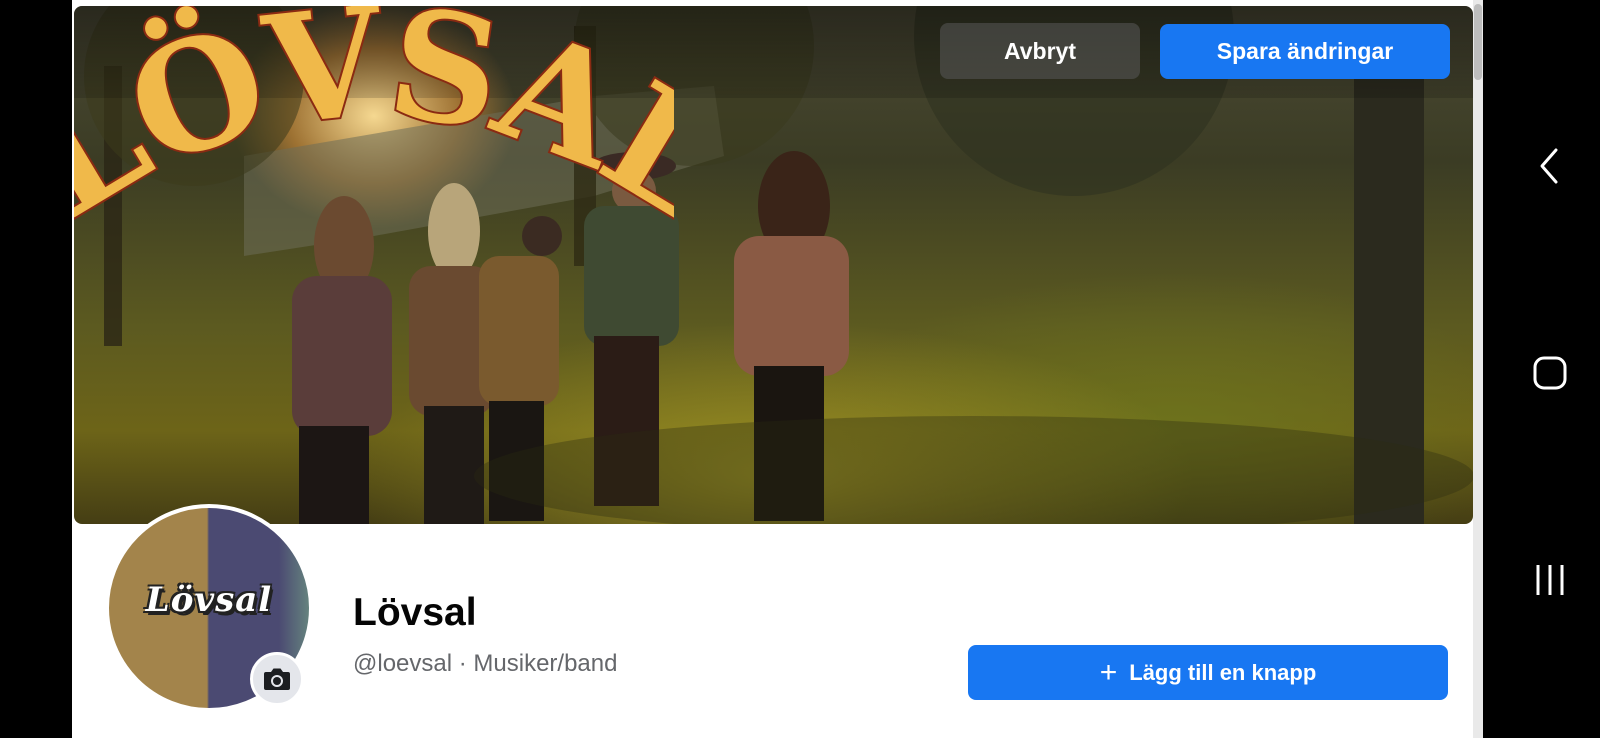 Image resolution: width=1600 pixels, height=738 pixels. I want to click on profile-picture-logo: Lövsal, so click(209, 600).